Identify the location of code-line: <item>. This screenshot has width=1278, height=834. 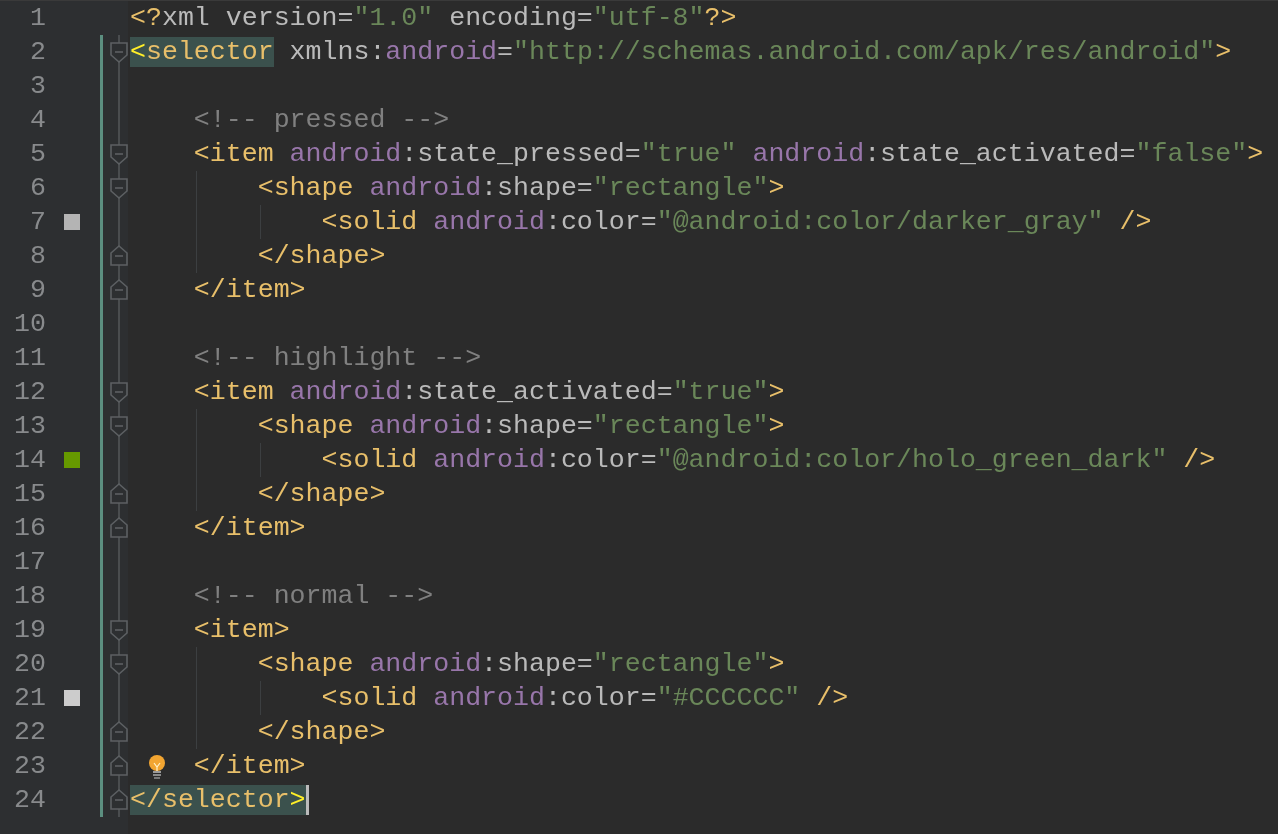
(241, 630).